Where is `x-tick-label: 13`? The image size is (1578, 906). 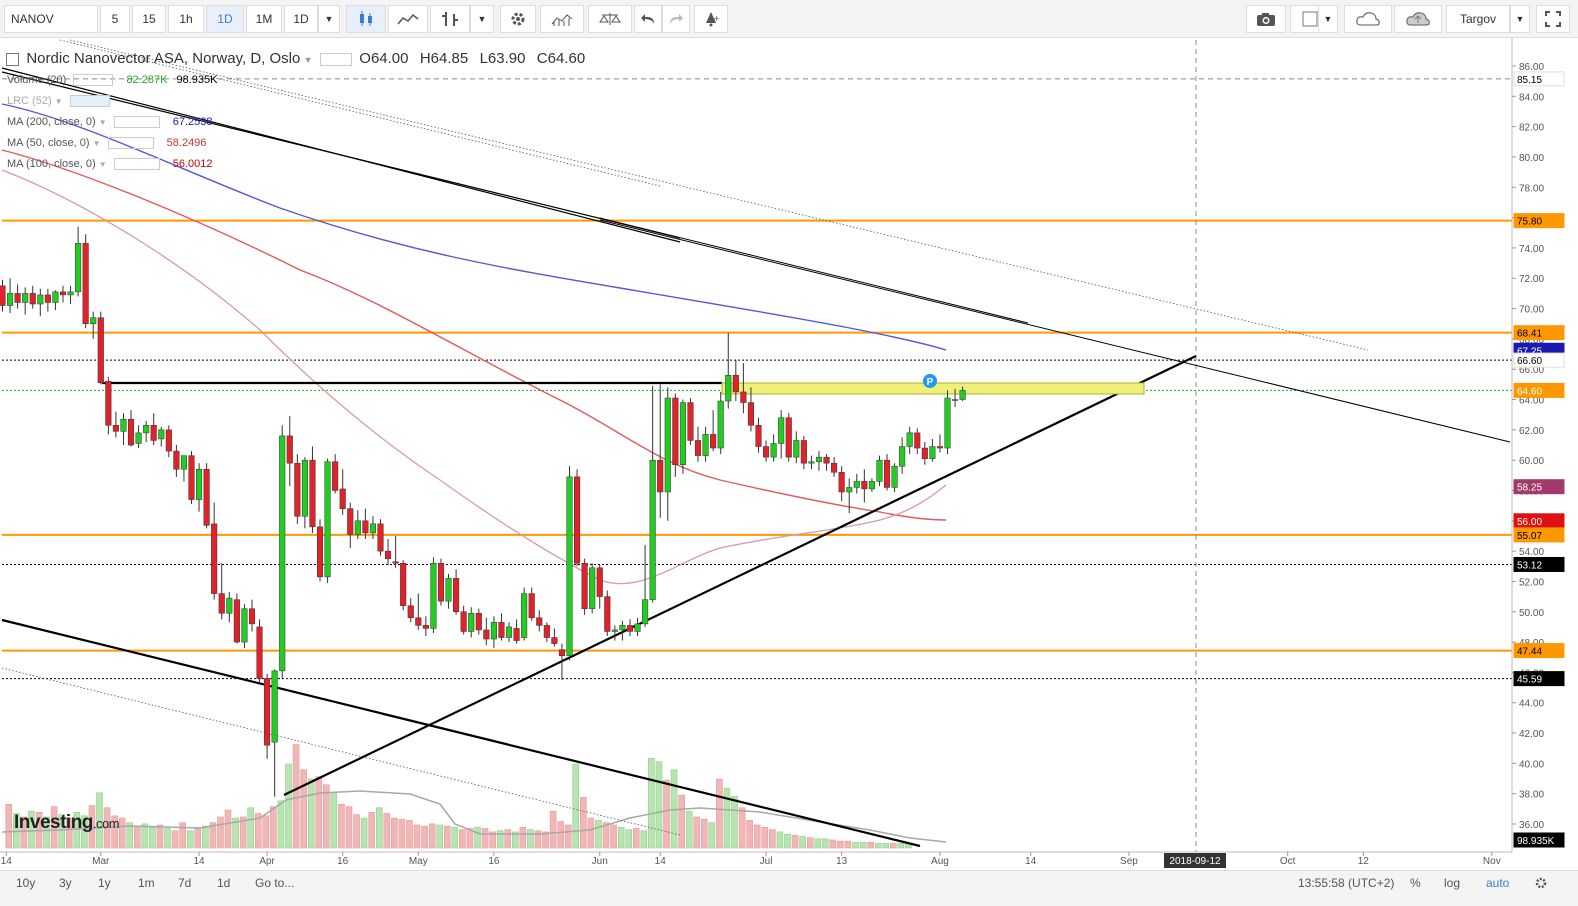 x-tick-label: 13 is located at coordinates (842, 861).